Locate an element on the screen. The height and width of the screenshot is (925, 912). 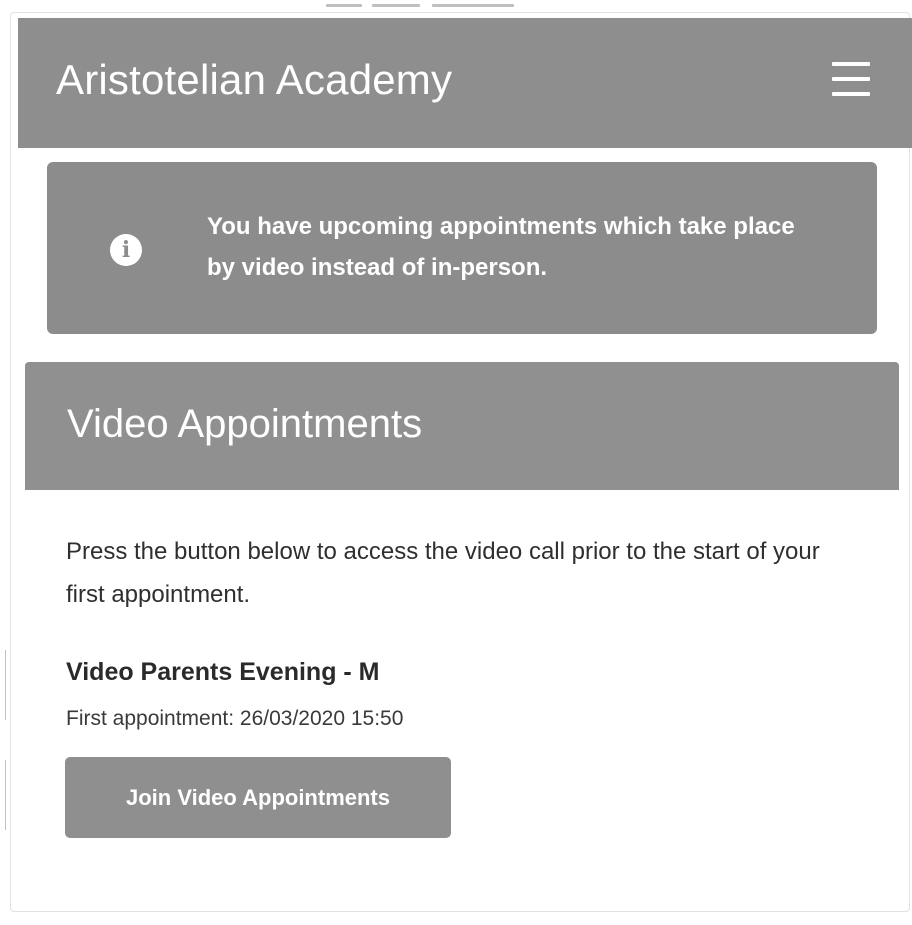
card-title: Video Appointments is located at coordinates (245, 424).